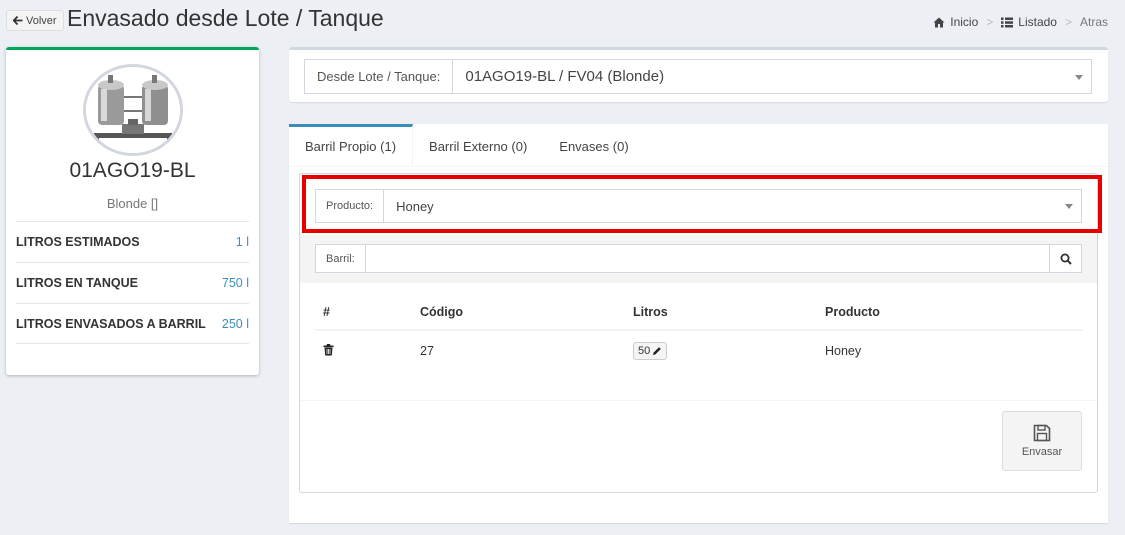 This screenshot has height=535, width=1125. I want to click on col-header-producto: Producto, so click(852, 312).